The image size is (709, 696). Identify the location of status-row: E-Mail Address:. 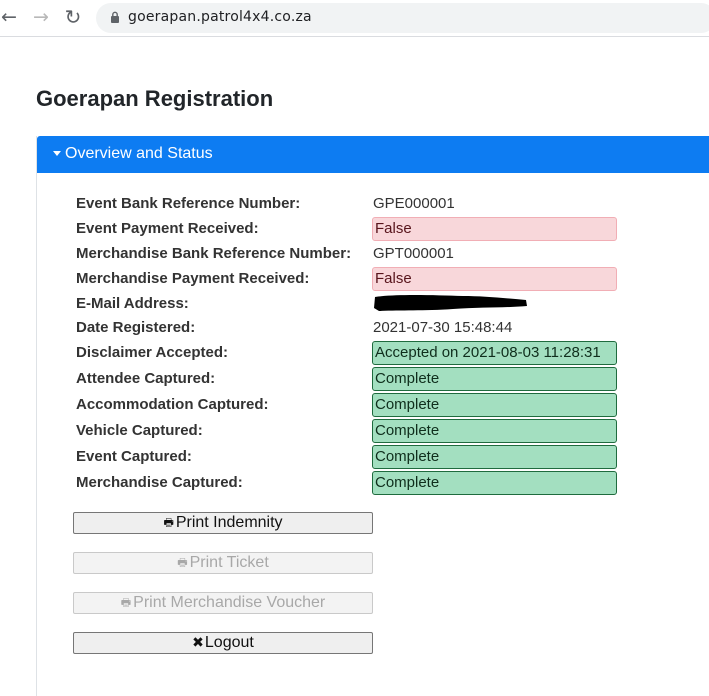
(376, 304).